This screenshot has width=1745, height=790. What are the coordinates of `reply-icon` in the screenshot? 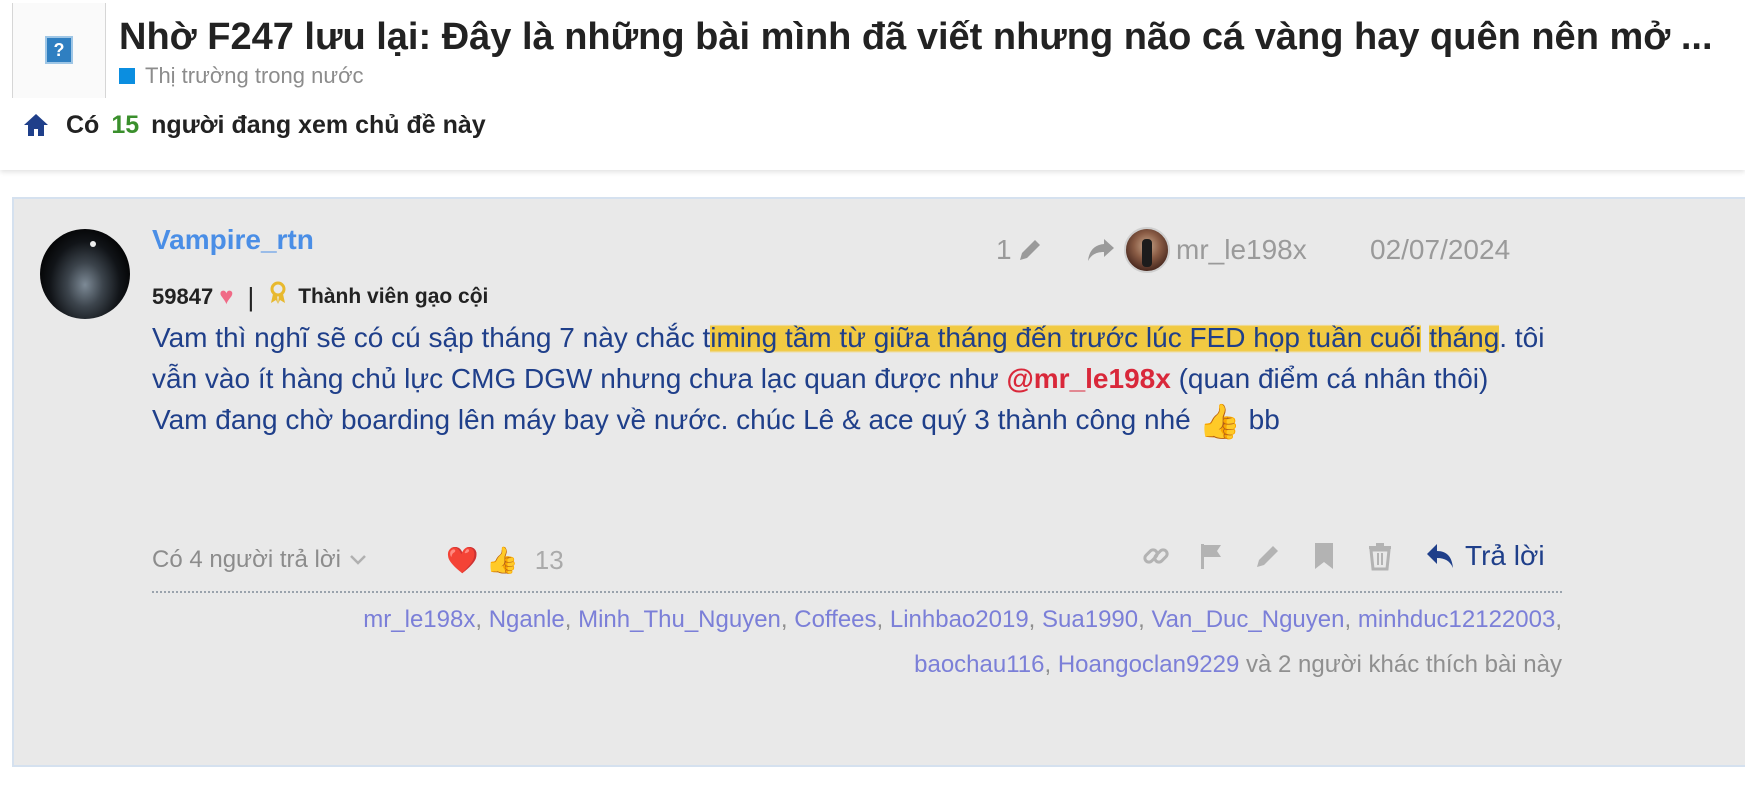 It's located at (1440, 556).